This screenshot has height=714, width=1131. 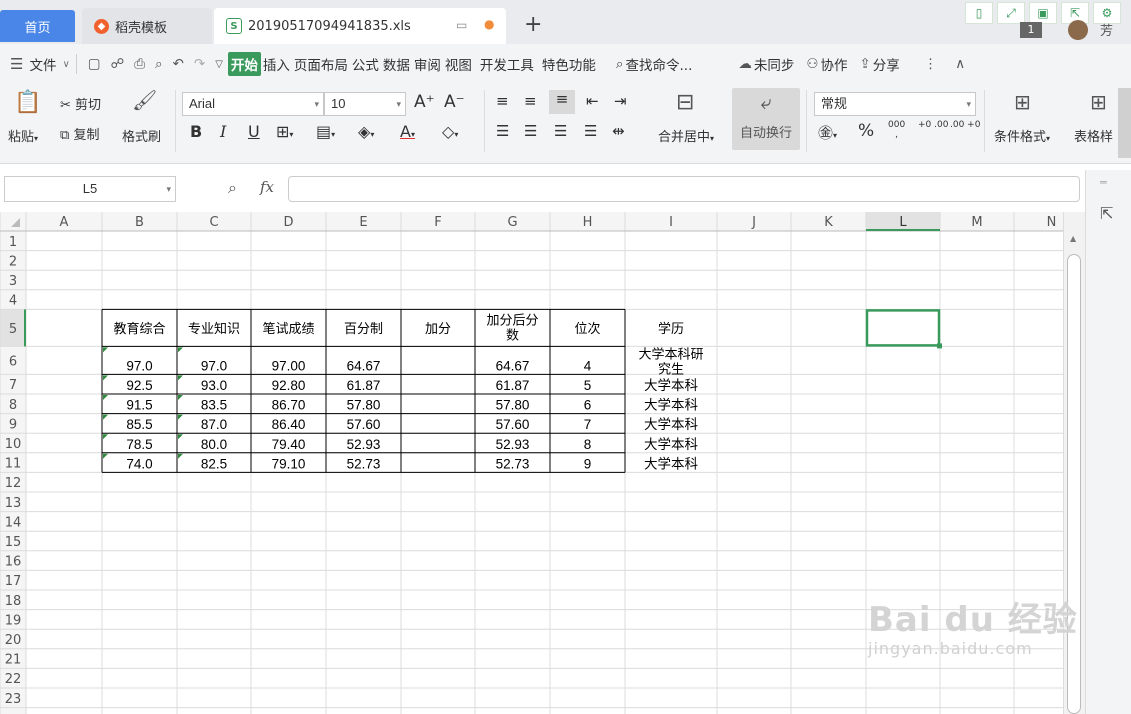 I want to click on copy-button: ⧉ 复制, so click(x=79, y=133).